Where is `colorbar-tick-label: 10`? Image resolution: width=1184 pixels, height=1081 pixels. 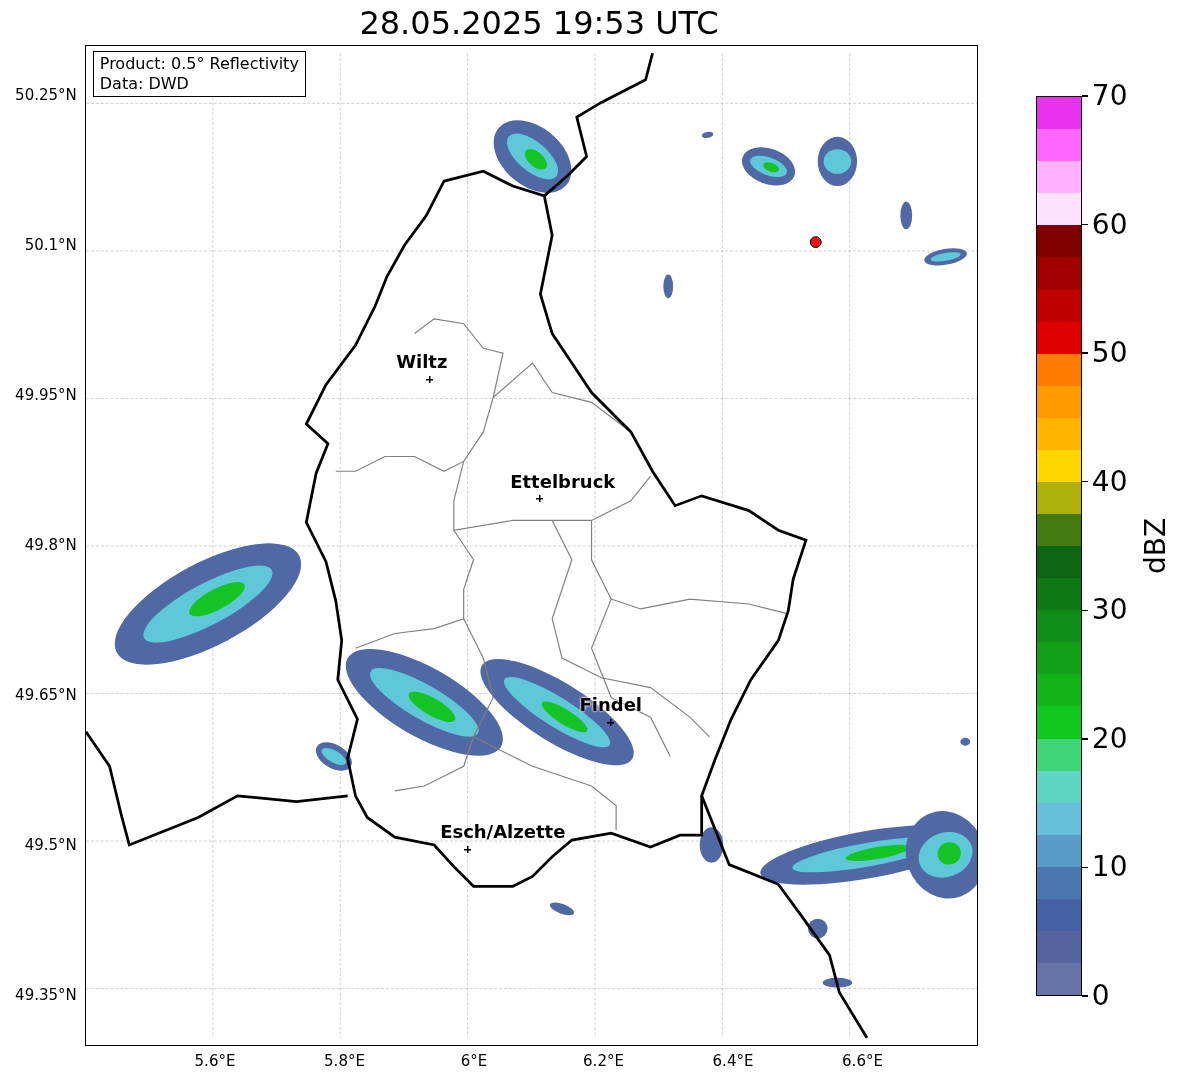 colorbar-tick-label: 10 is located at coordinates (1109, 867).